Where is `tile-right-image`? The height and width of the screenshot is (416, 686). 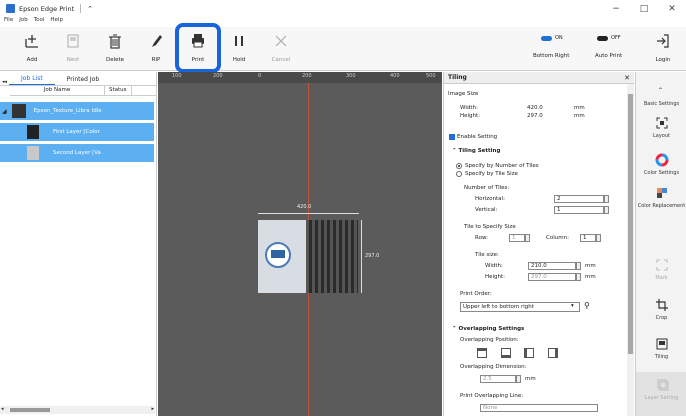 tile-right-image is located at coordinates (332, 256).